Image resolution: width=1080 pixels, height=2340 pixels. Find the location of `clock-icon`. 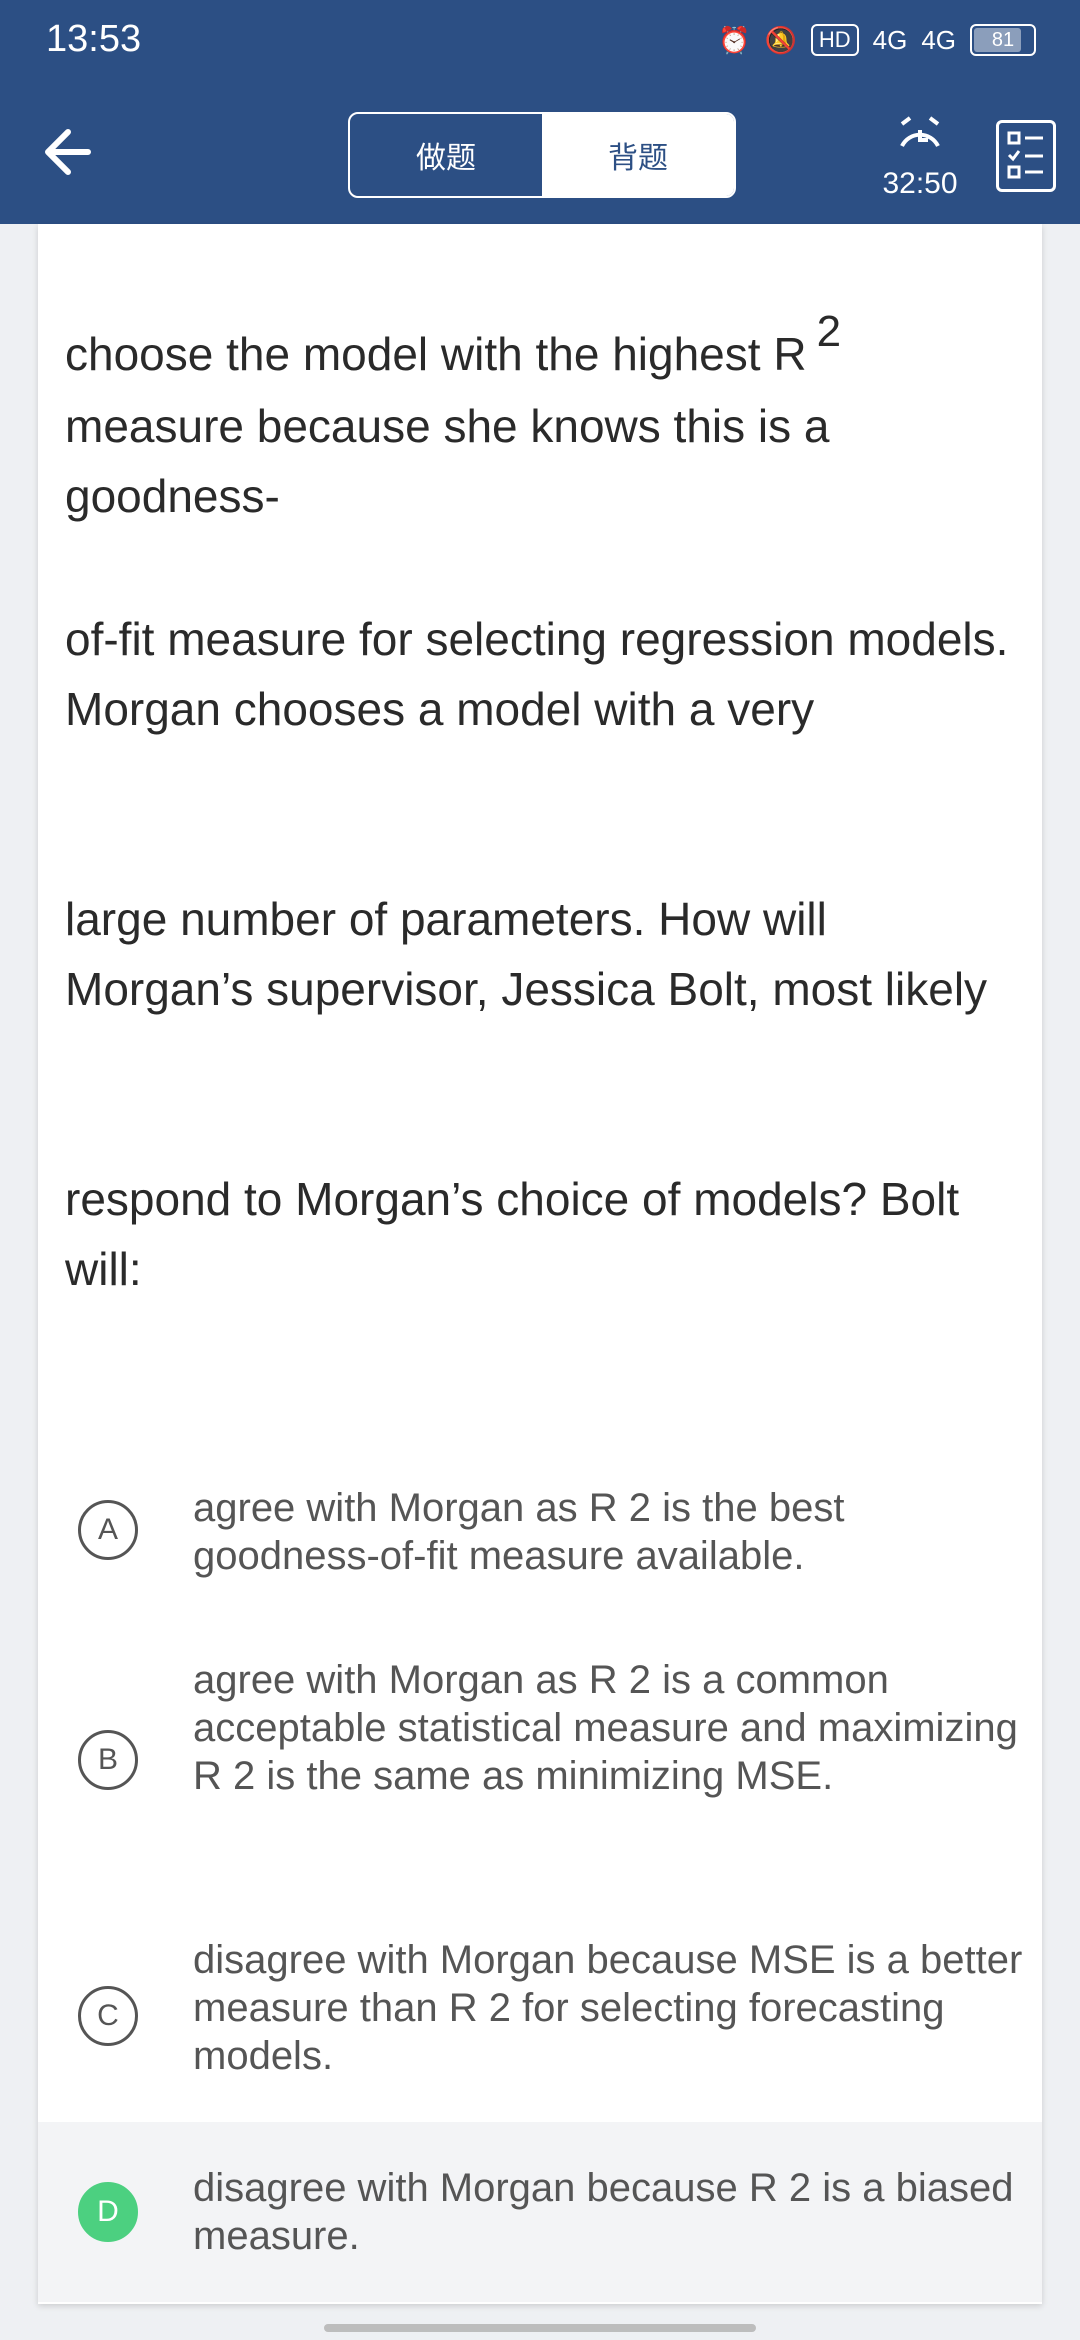

clock-icon is located at coordinates (920, 131).